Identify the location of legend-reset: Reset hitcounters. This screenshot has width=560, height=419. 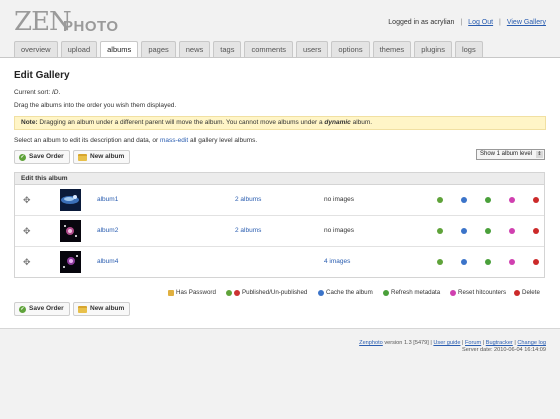
(478, 292).